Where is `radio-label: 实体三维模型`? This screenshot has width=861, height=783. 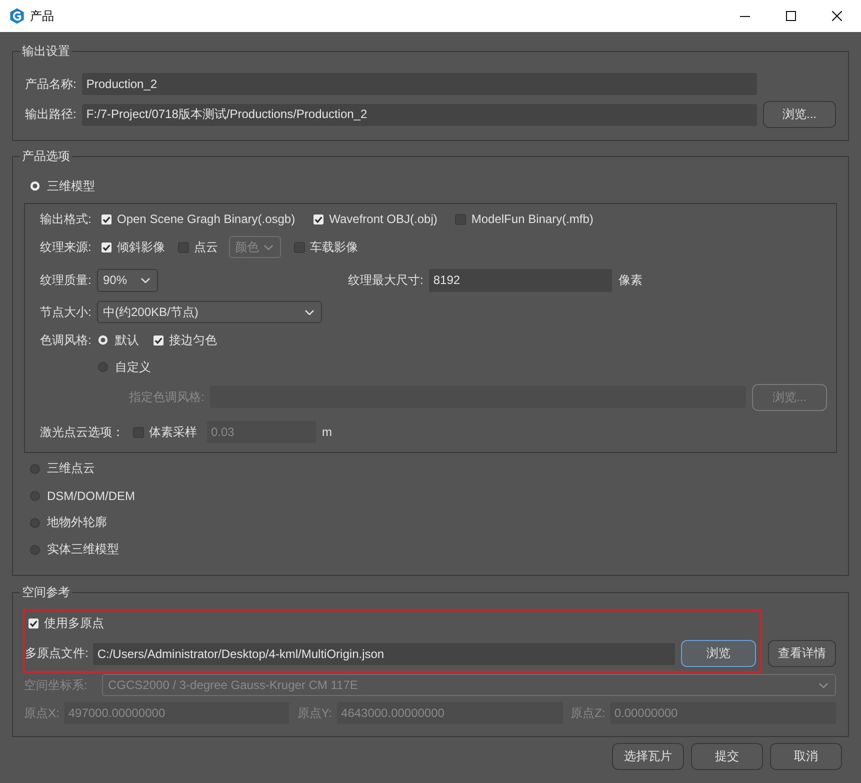
radio-label: 实体三维模型 is located at coordinates (83, 549).